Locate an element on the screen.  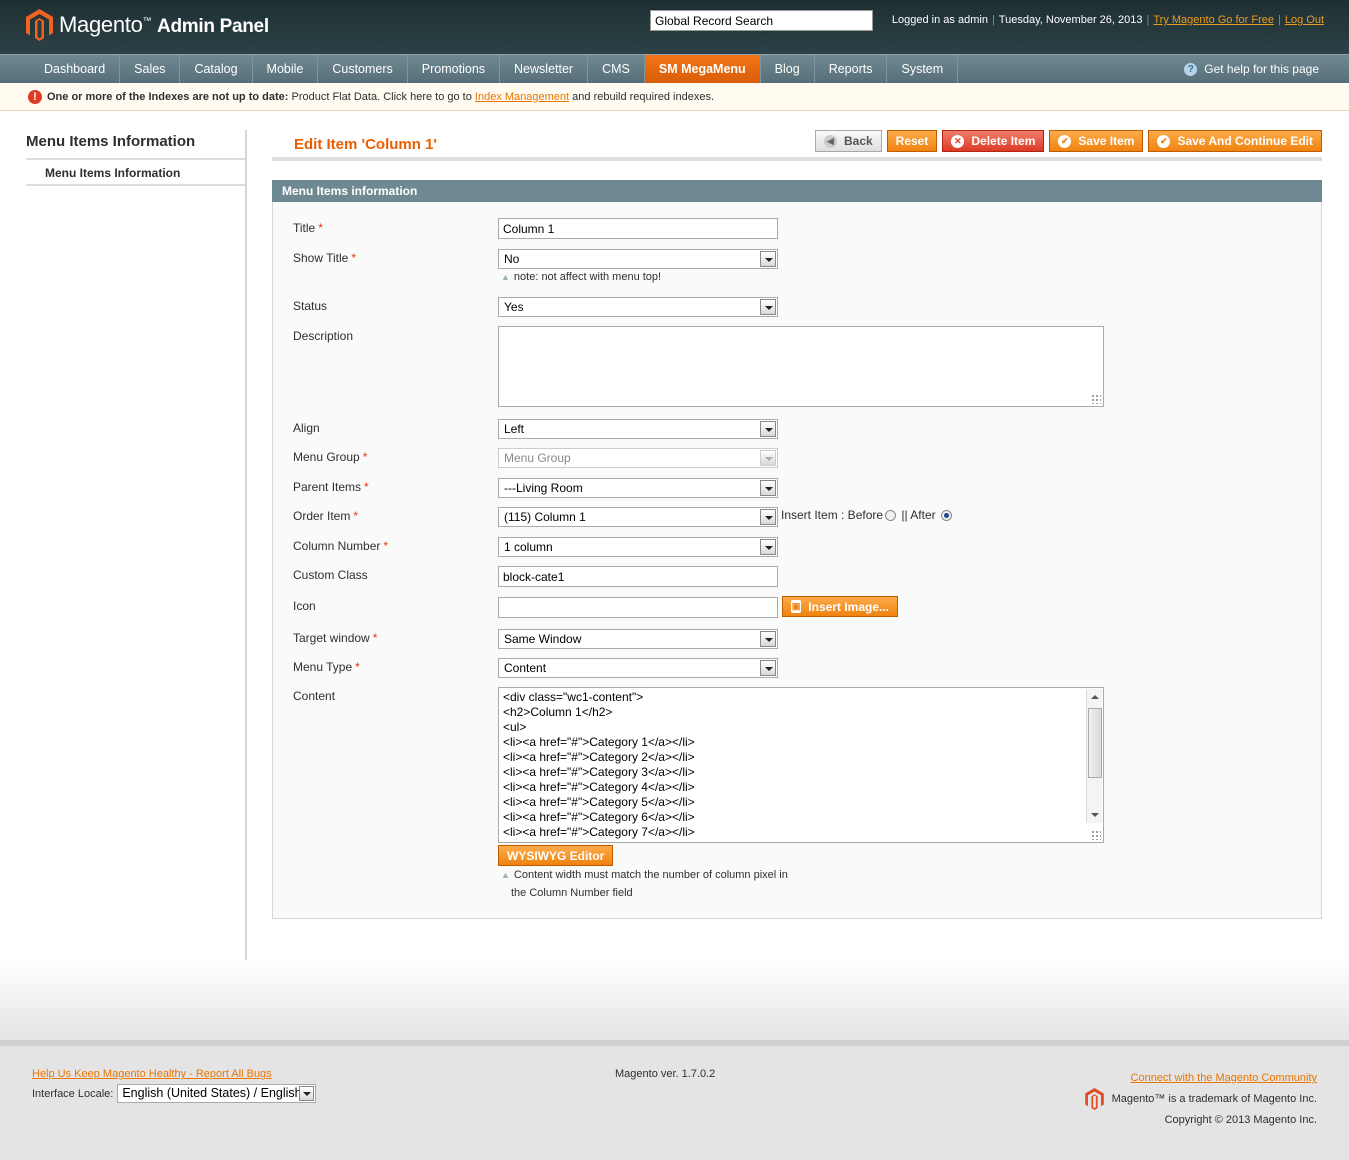
nav-item-system: System is located at coordinates (923, 69).